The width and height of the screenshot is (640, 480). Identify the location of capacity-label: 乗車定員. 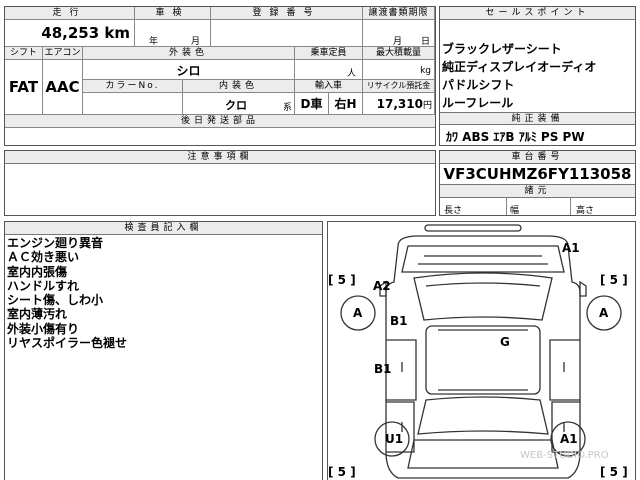
(329, 53).